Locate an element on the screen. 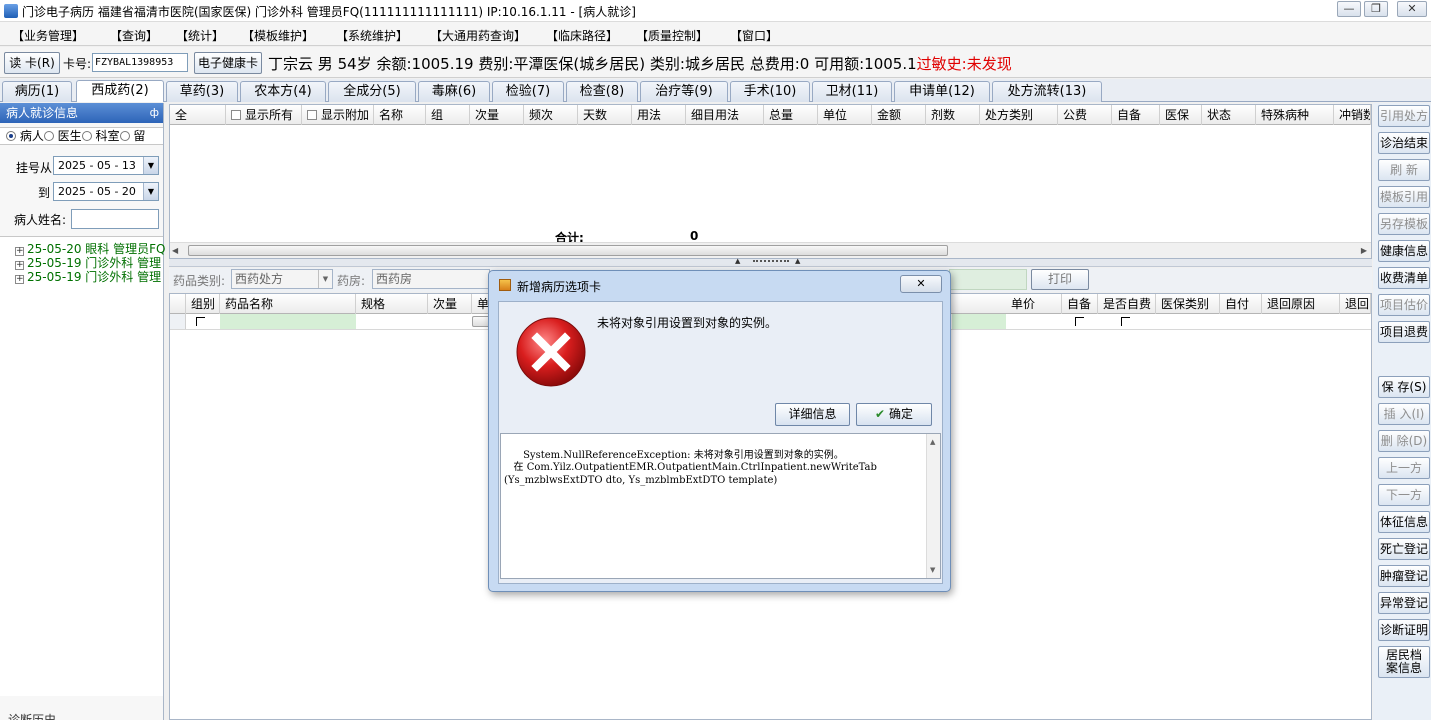 The image size is (1431, 720). tab-treatment: 治疗等(9) is located at coordinates (684, 91).